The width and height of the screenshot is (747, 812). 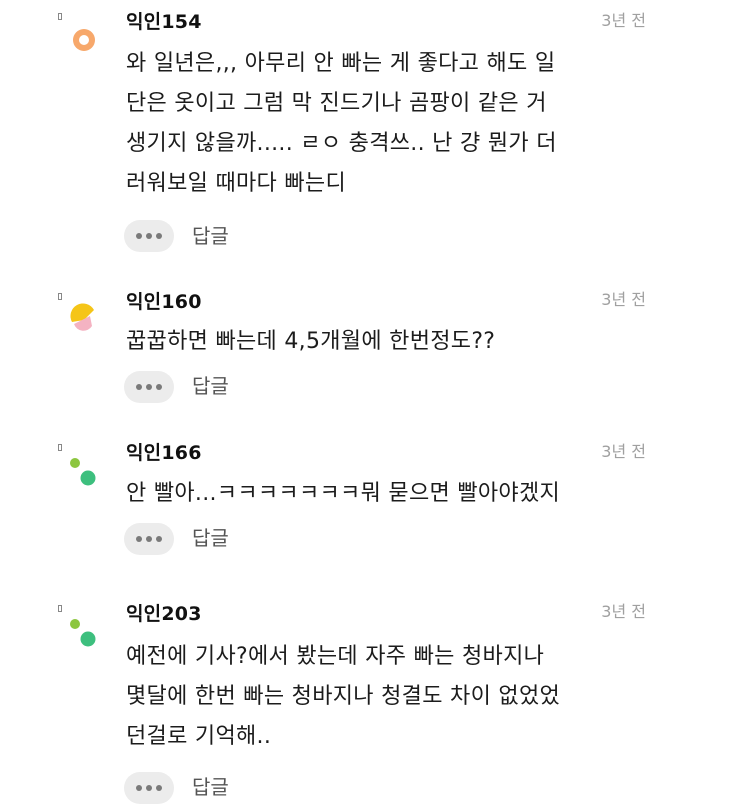 What do you see at coordinates (84, 318) in the screenshot?
I see `yellow-pink-shapes-avatar-icon` at bounding box center [84, 318].